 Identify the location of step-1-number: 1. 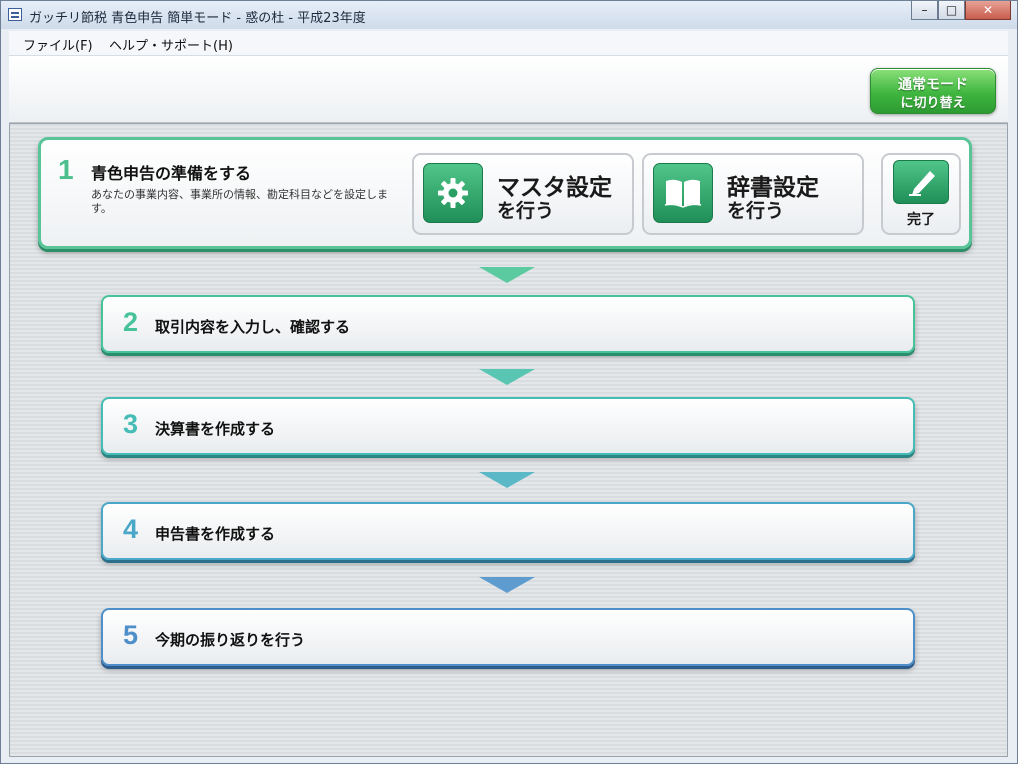
(66, 169).